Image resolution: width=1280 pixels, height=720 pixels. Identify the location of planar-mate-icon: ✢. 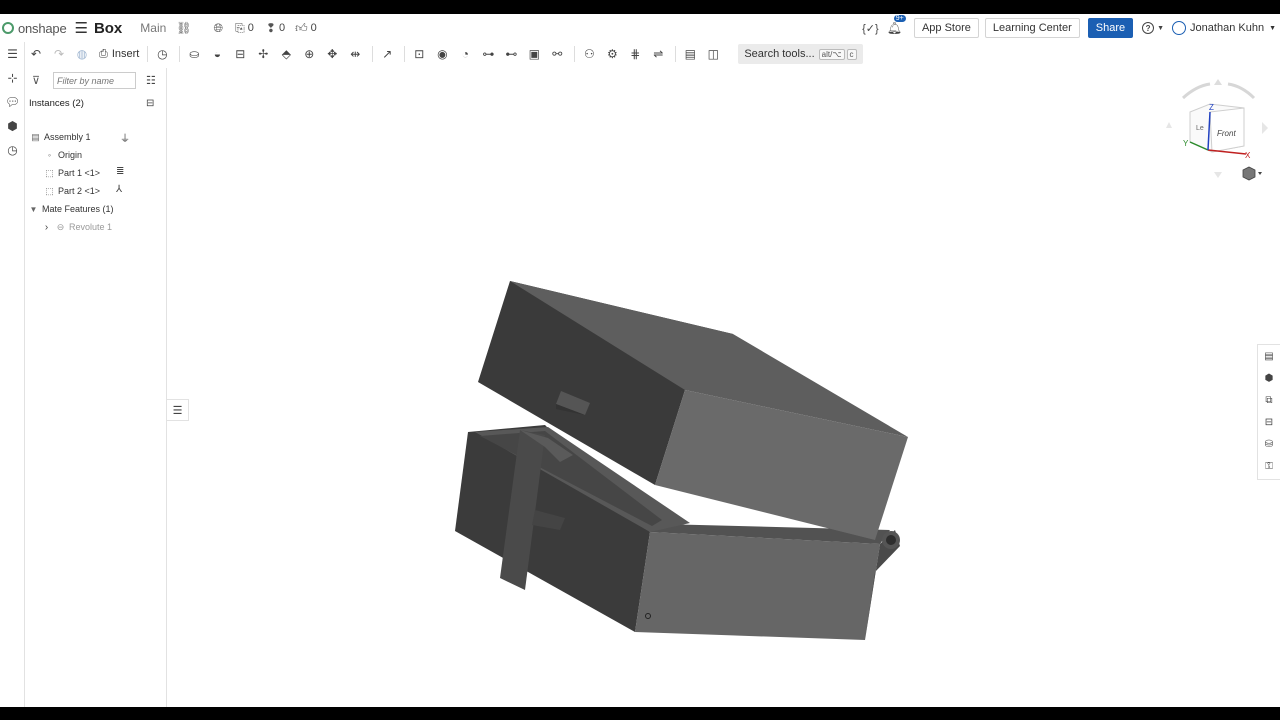
(263, 54).